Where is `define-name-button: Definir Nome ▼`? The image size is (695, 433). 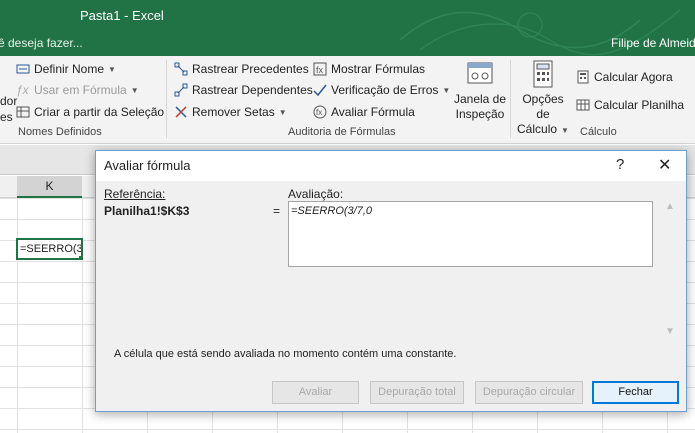 define-name-button: Definir Nome ▼ is located at coordinates (66, 69).